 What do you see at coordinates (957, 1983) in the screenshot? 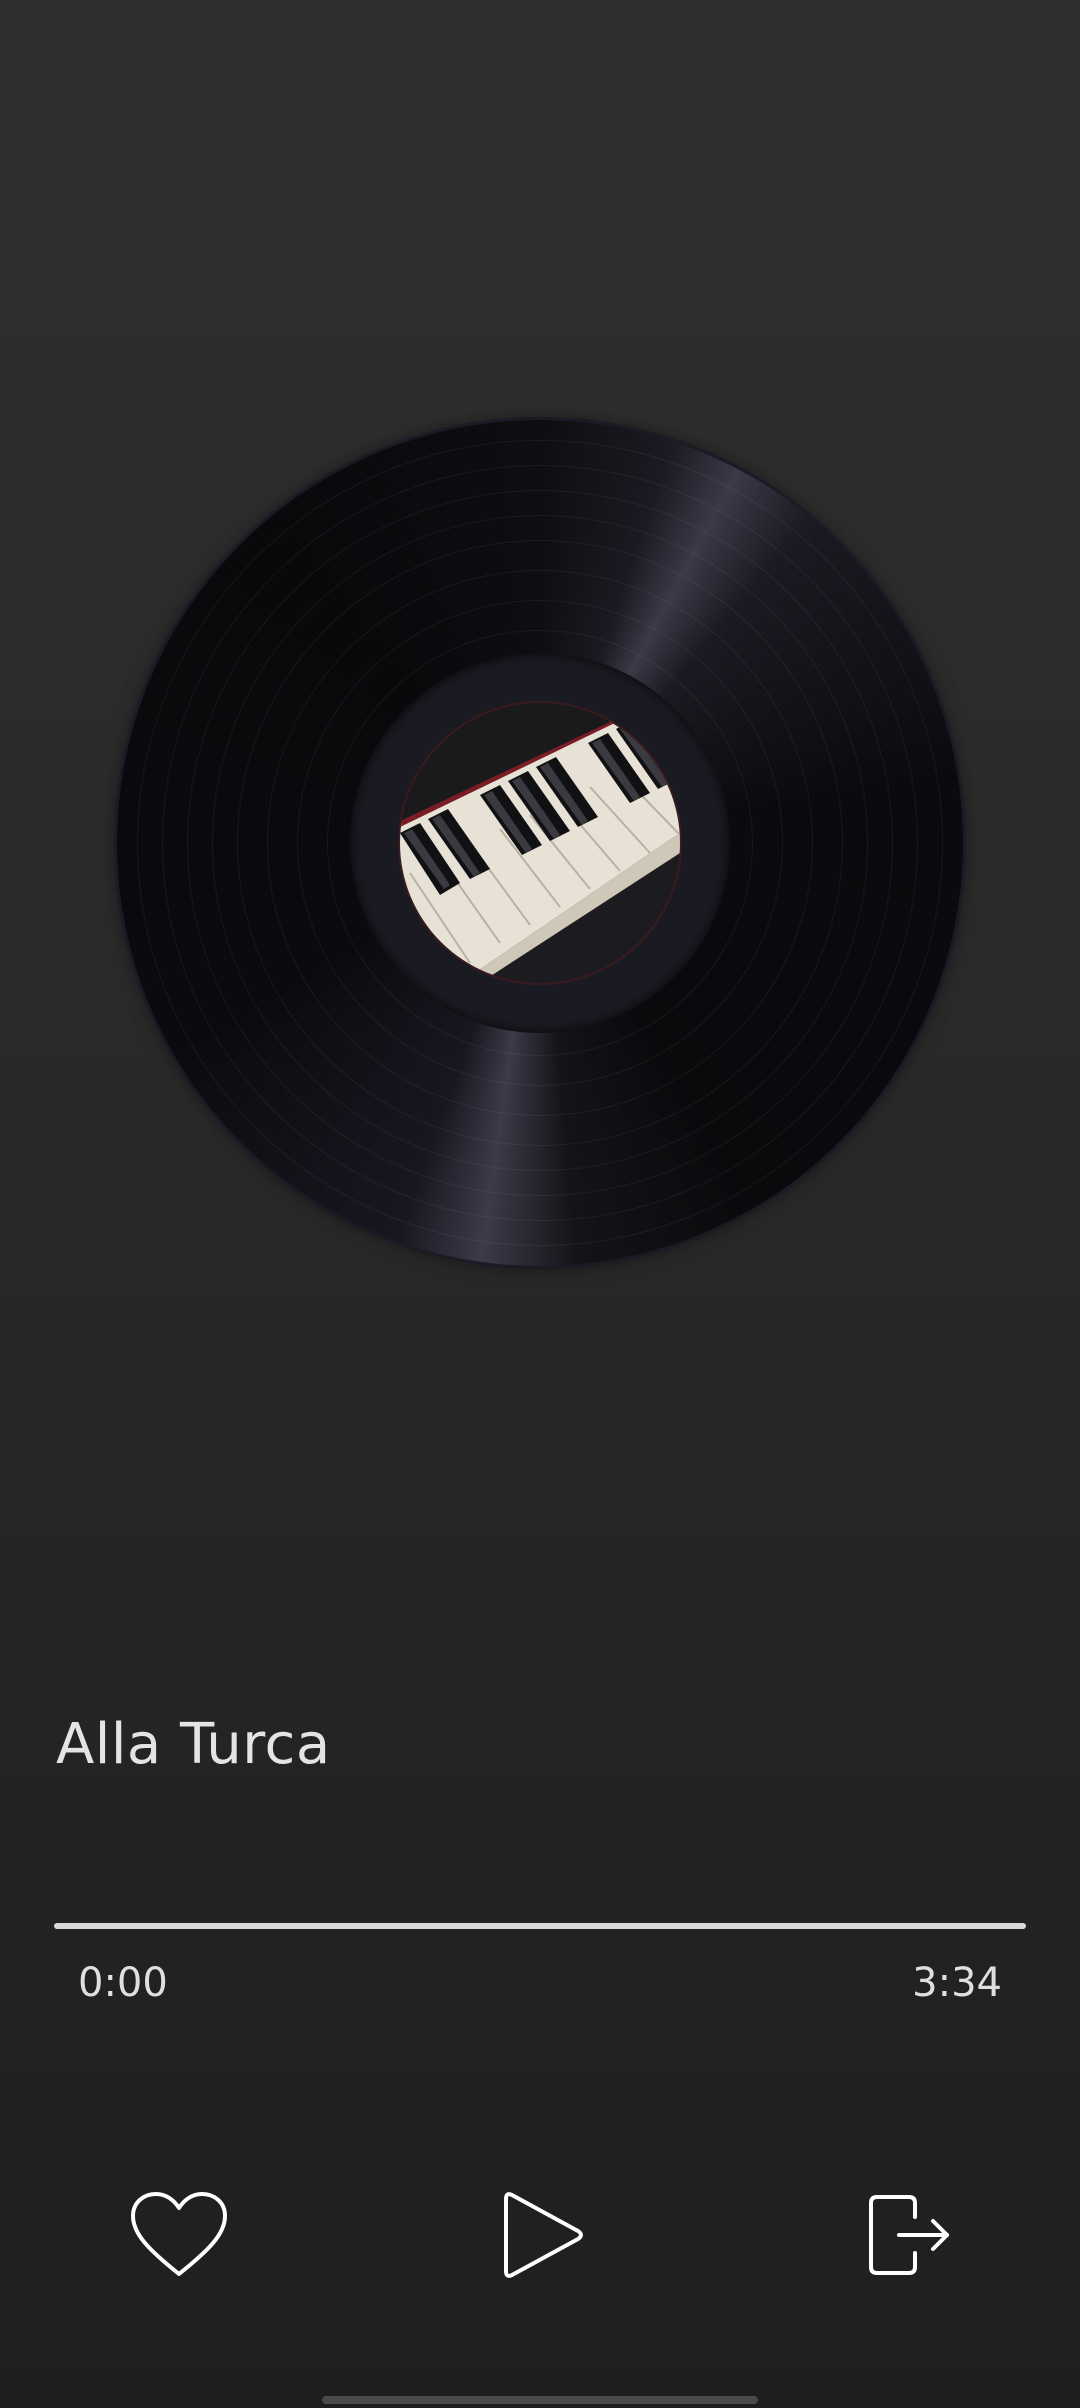
I see `total-duration: 3:34` at bounding box center [957, 1983].